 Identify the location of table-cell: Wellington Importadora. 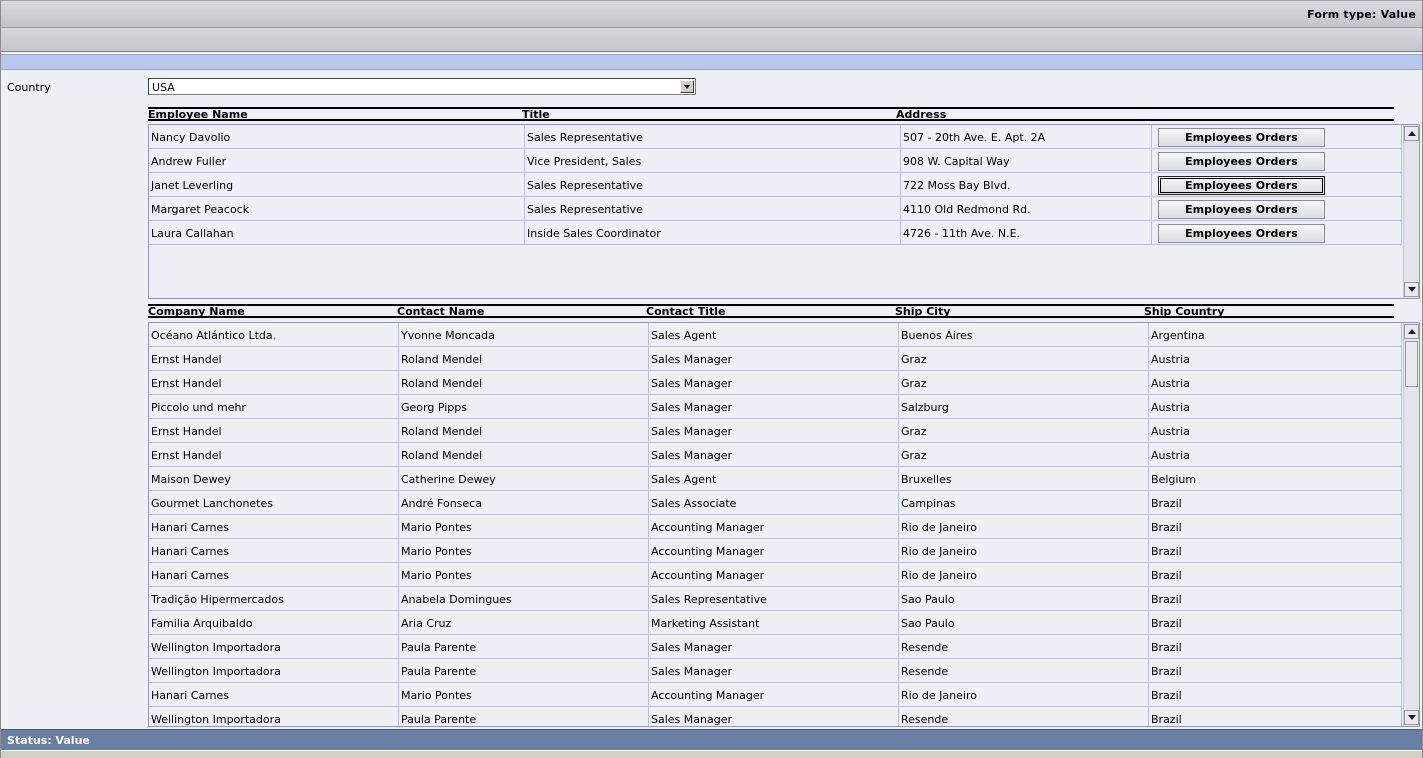
(274, 647).